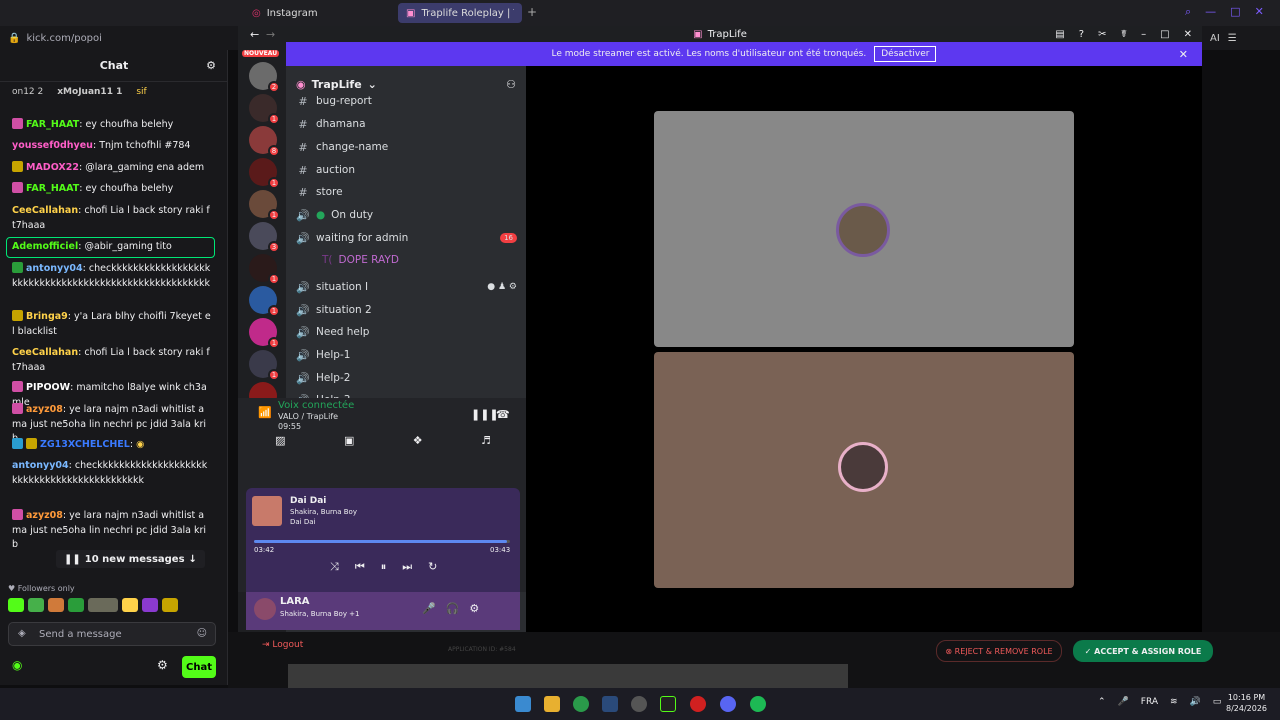  Describe the element at coordinates (1195, 702) in the screenshot. I see `volume-icon: 🔊` at that location.